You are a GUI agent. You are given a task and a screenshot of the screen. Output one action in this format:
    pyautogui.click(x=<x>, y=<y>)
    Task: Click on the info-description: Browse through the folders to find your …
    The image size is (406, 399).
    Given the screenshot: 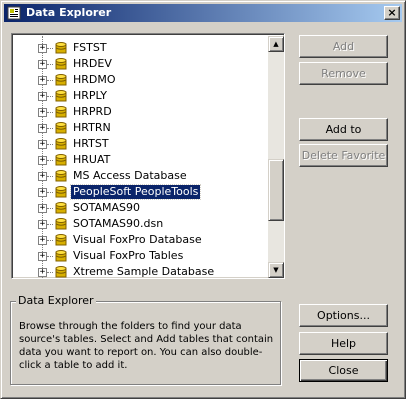 What is the action you would take?
    pyautogui.click(x=146, y=346)
    